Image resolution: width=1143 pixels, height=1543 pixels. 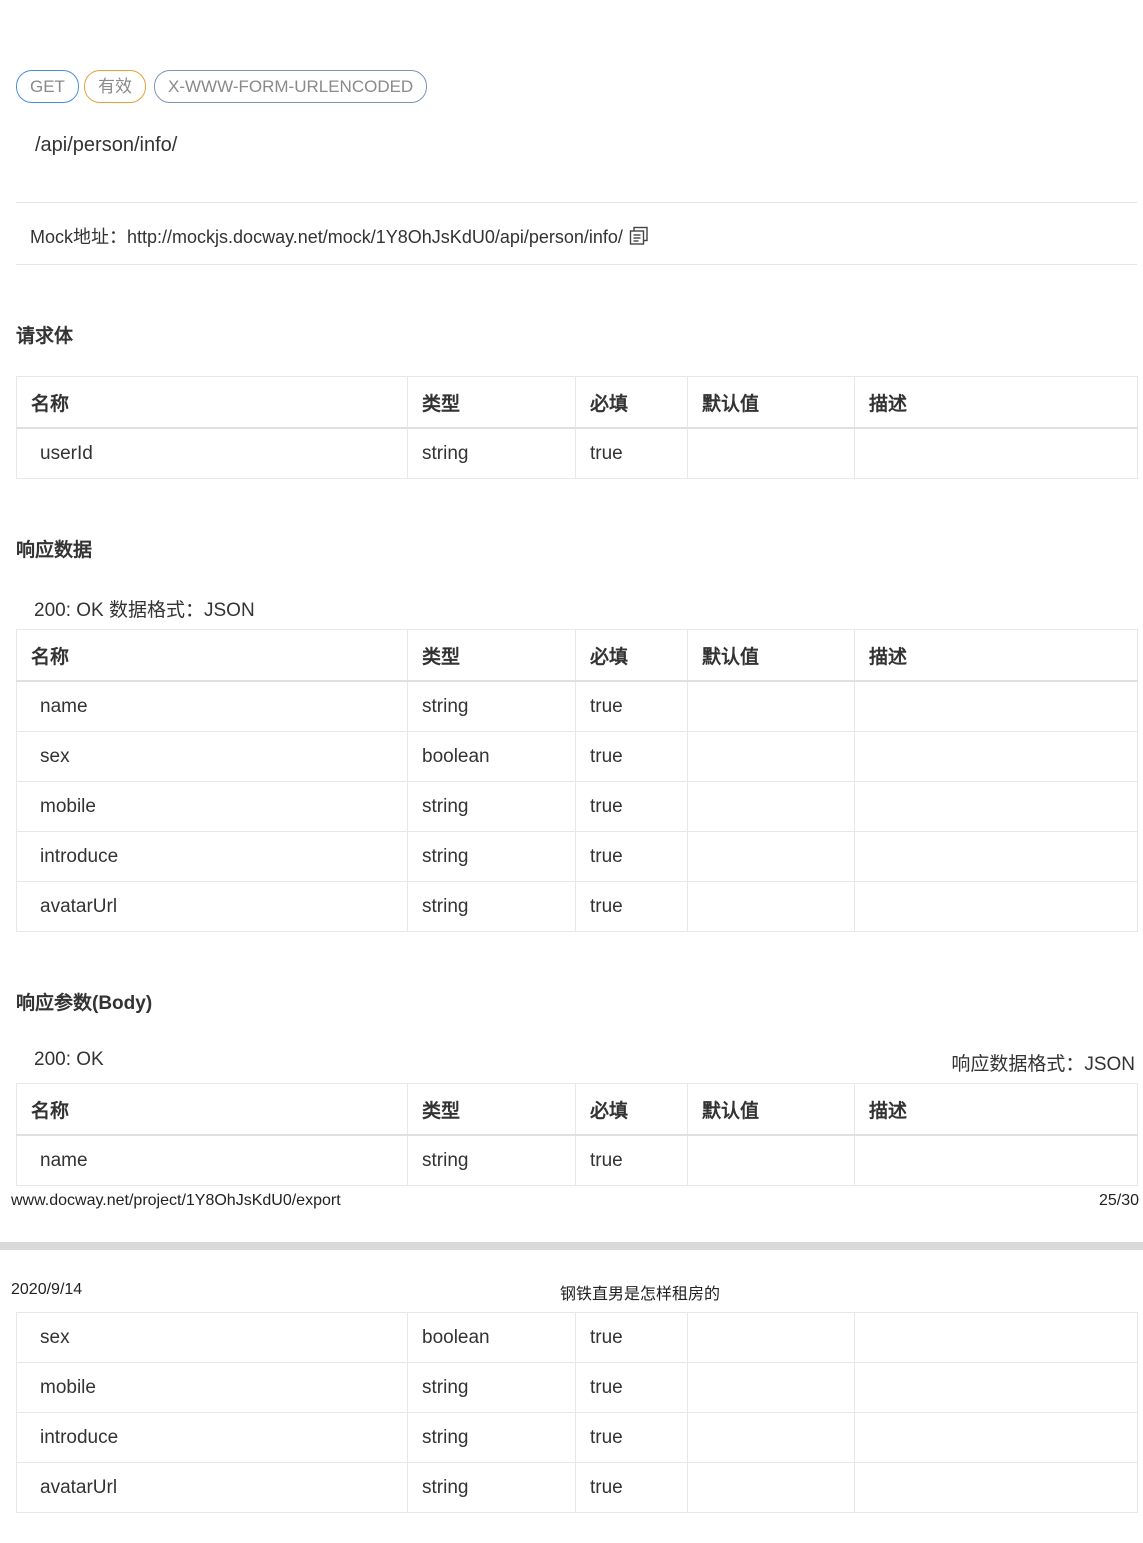 What do you see at coordinates (639, 238) in the screenshot?
I see `copy-icon` at bounding box center [639, 238].